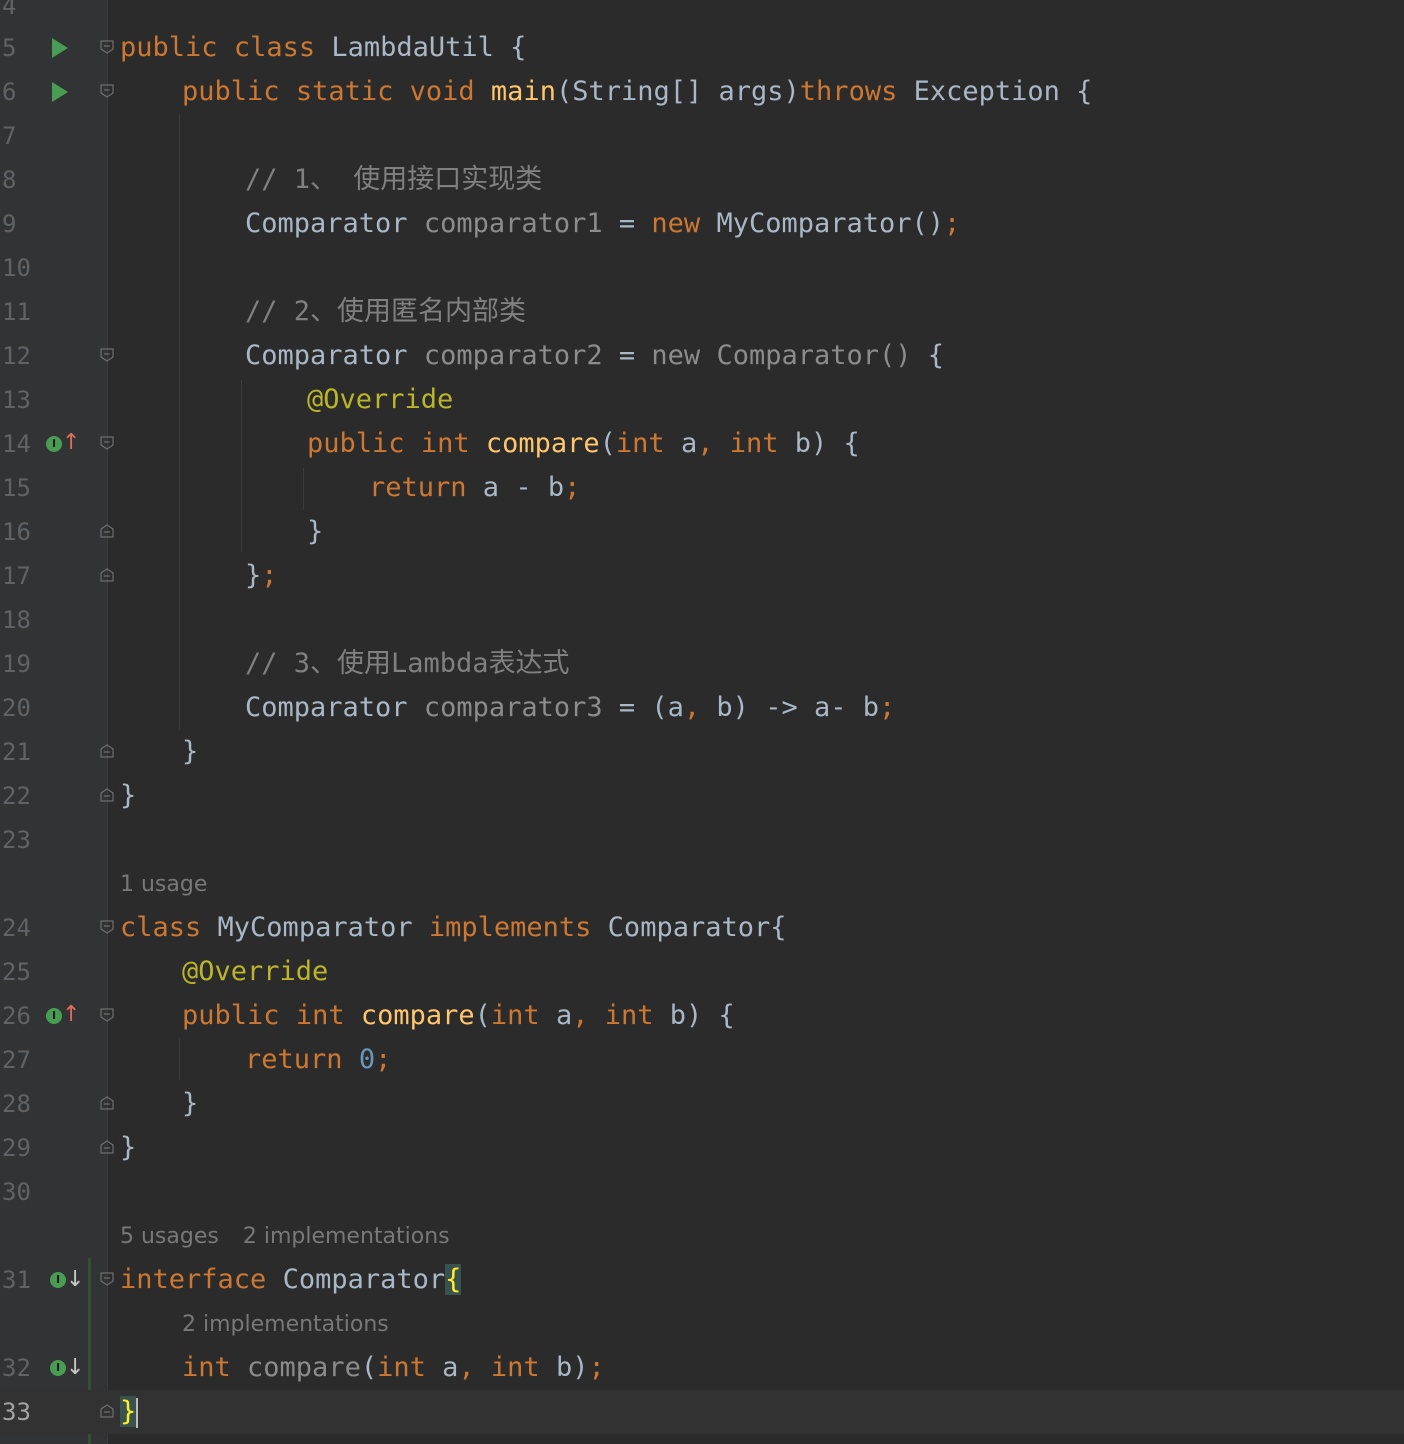 This screenshot has height=1444, width=1404. What do you see at coordinates (9, 48) in the screenshot?
I see `line-number: 5` at bounding box center [9, 48].